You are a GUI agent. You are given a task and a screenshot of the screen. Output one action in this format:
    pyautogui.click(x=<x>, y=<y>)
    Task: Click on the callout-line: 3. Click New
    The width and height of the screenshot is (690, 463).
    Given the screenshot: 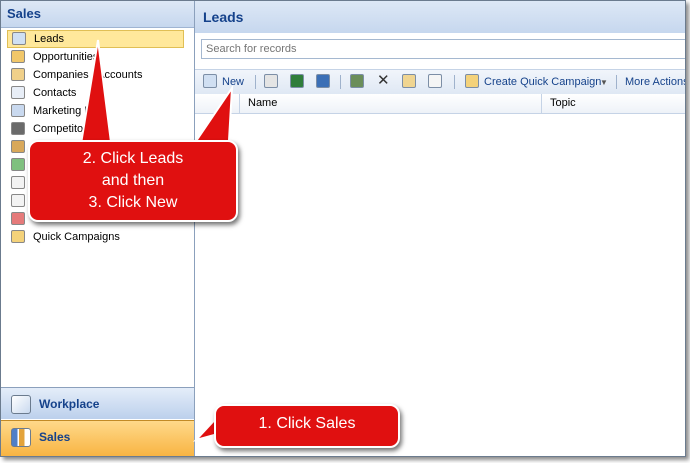 What is the action you would take?
    pyautogui.click(x=133, y=202)
    